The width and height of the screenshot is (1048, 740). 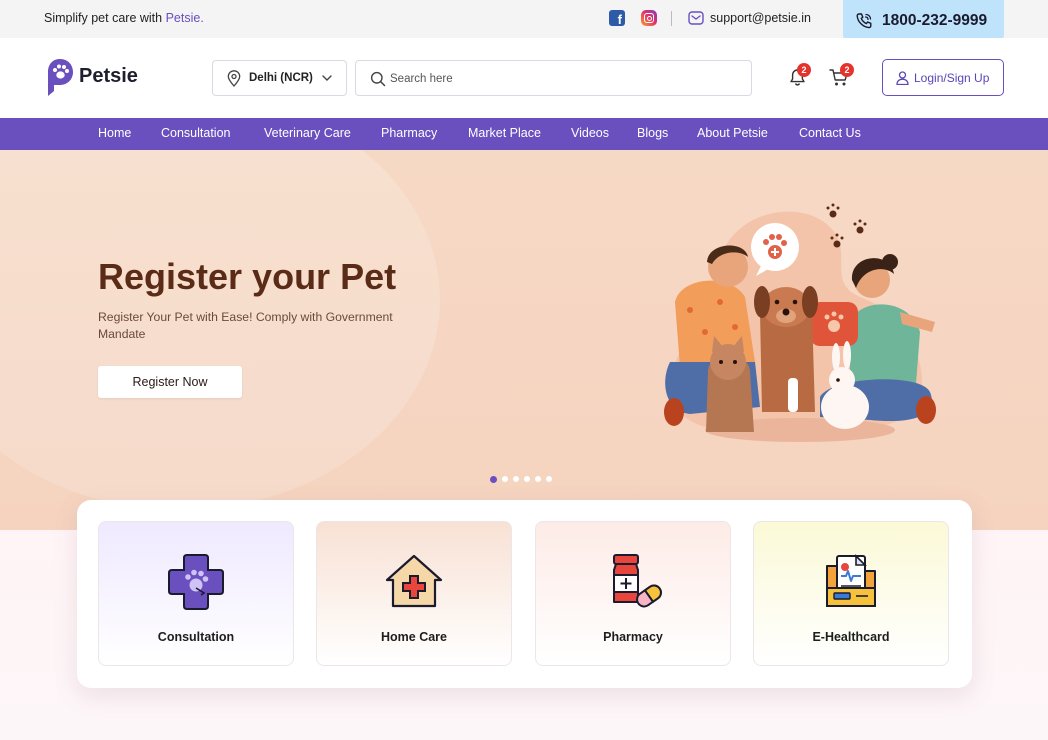 I want to click on nav-item-consultation: Consultation, so click(x=196, y=133).